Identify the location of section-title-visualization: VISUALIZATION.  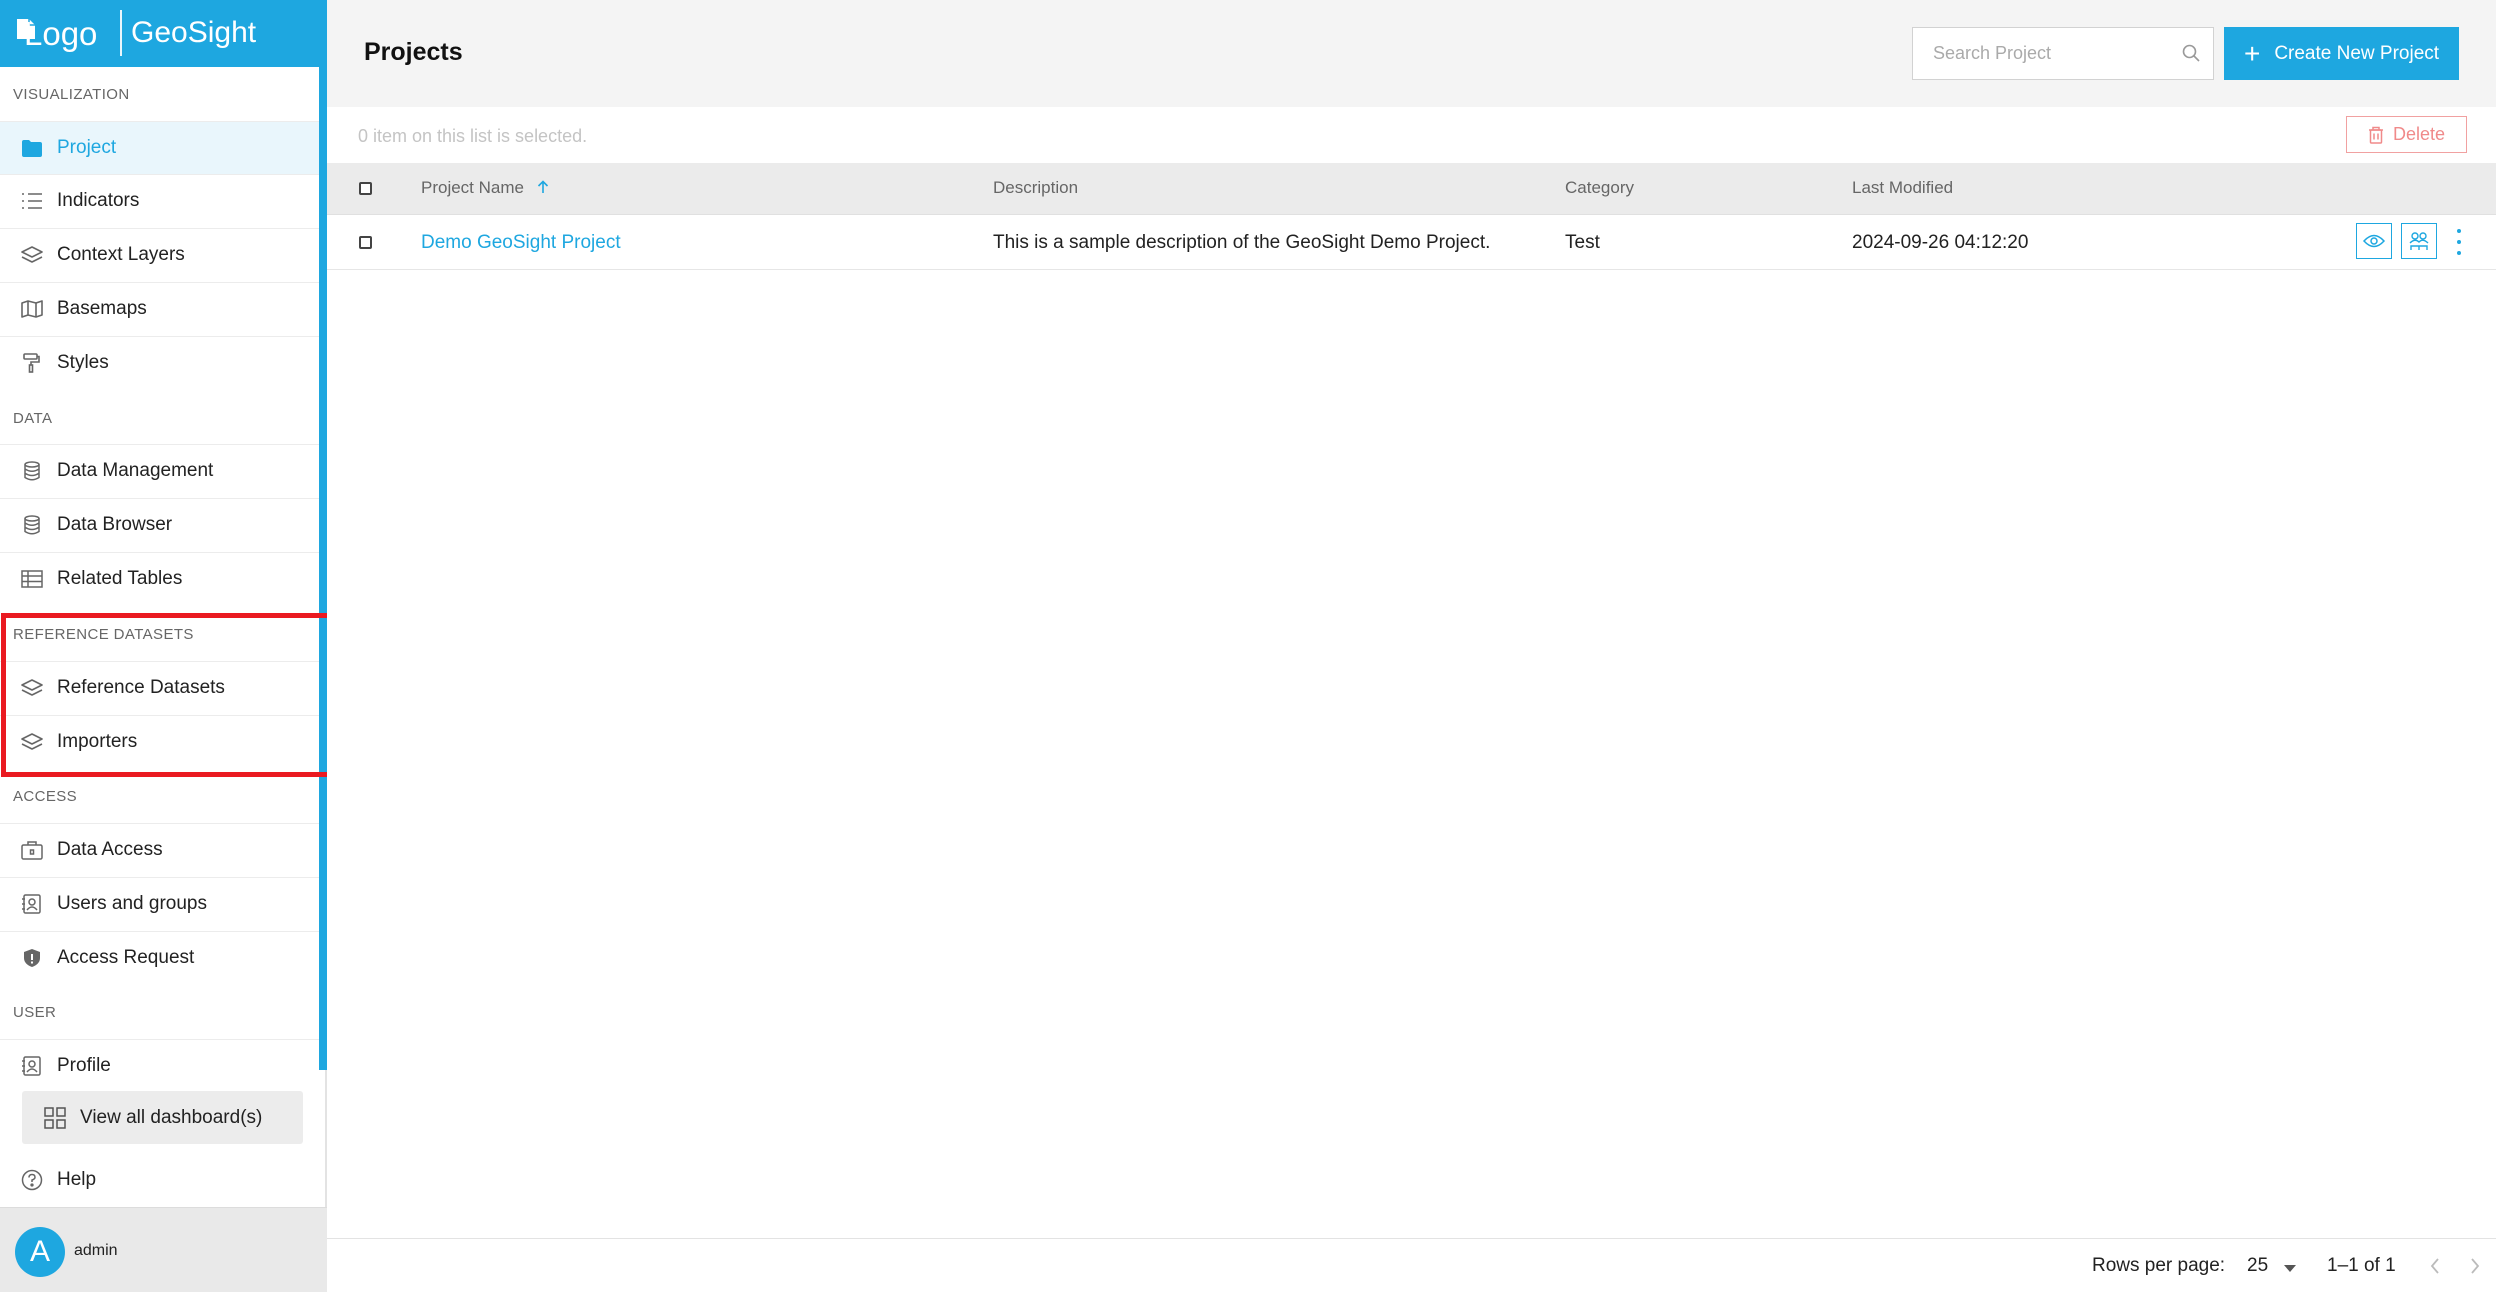
(71, 94).